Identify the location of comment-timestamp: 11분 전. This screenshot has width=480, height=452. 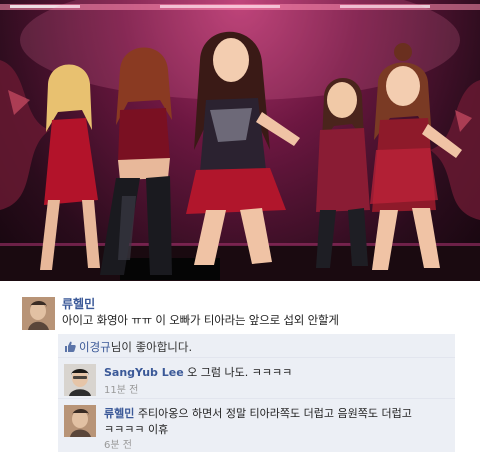
(121, 388).